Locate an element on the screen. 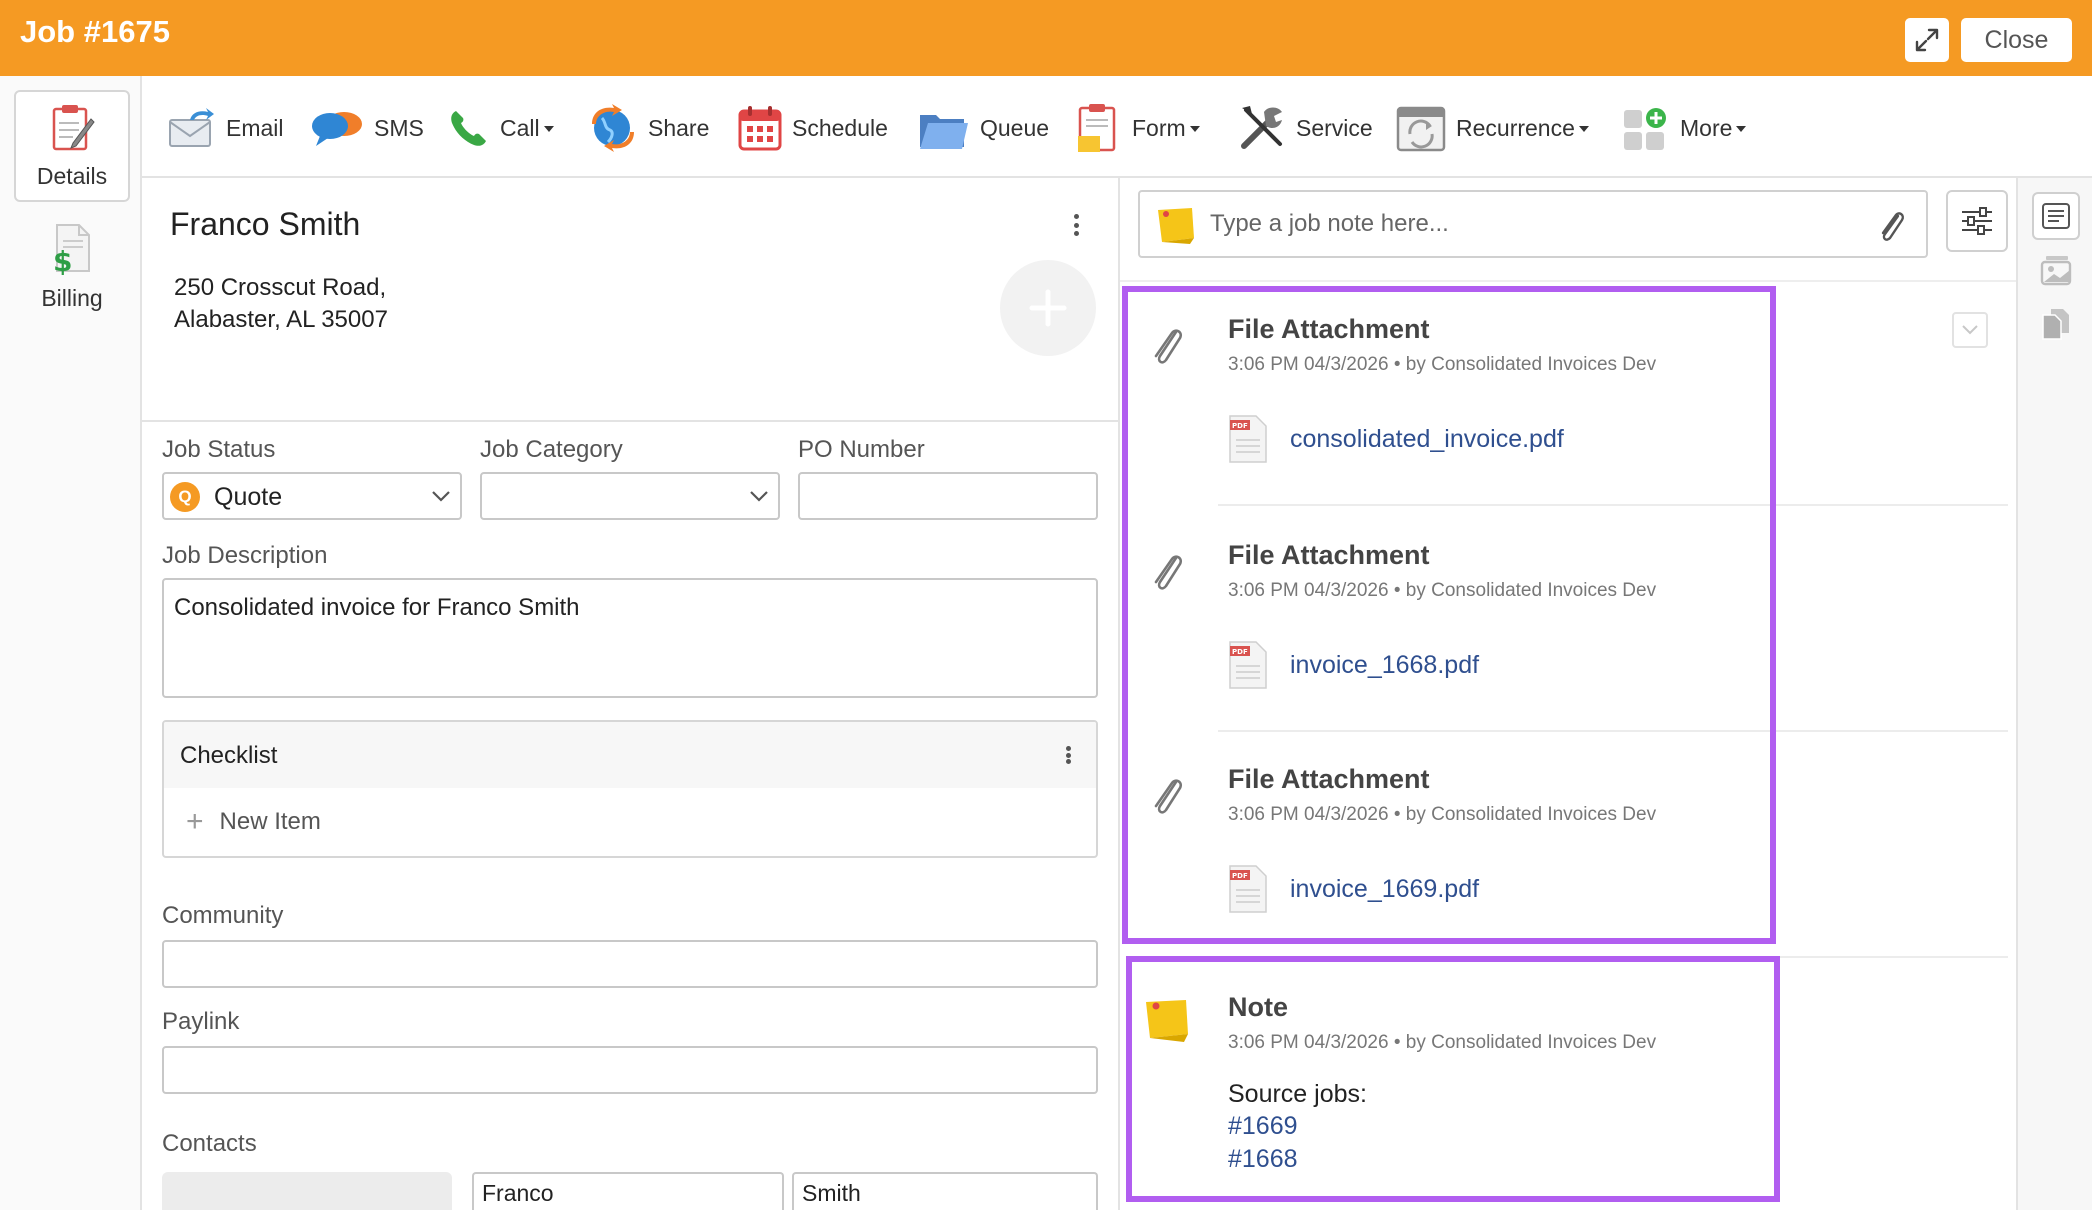  notes-list-icon is located at coordinates (2056, 216).